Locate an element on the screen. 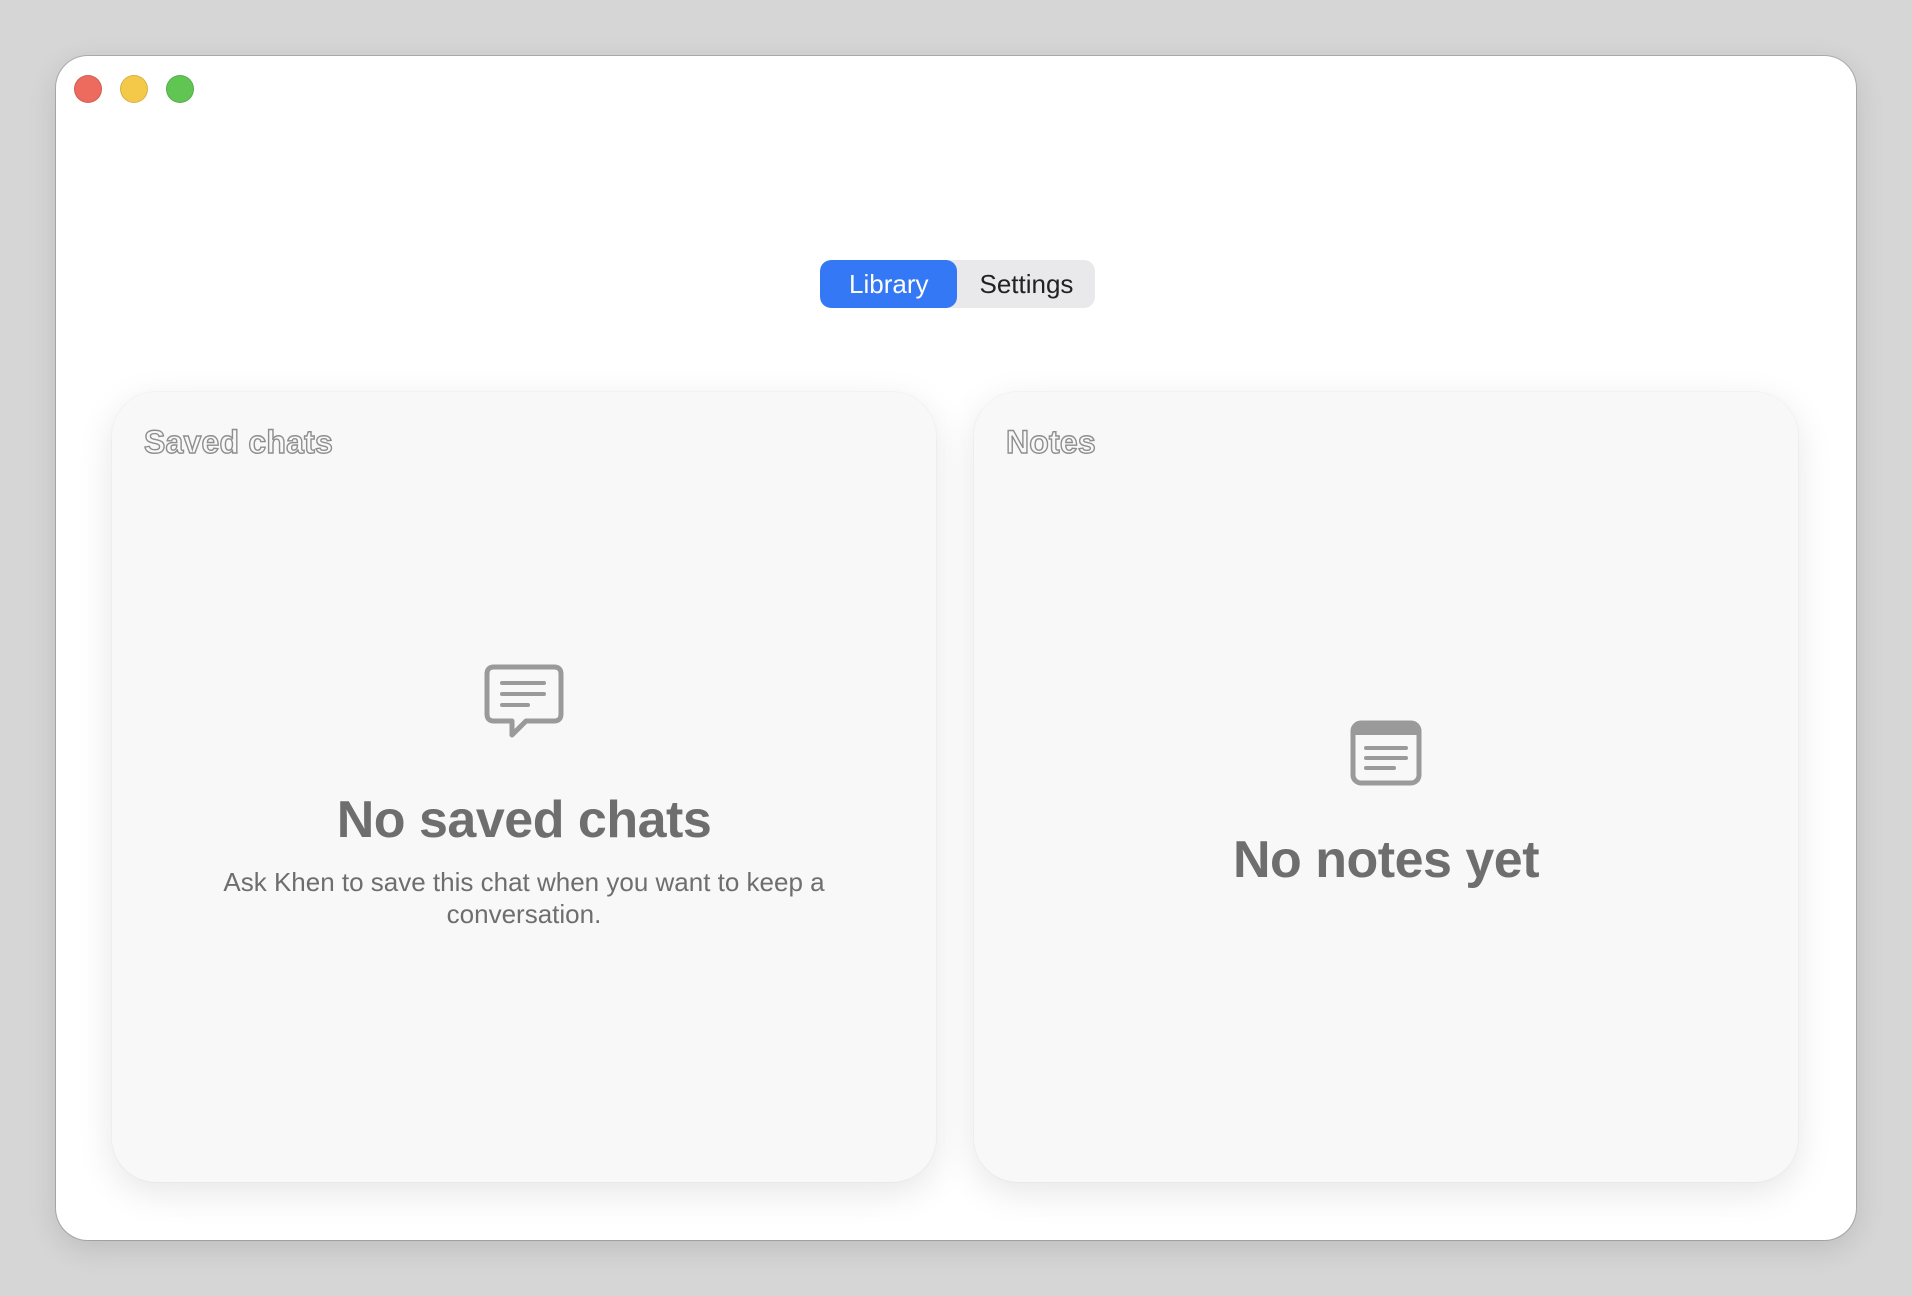  note-document-icon is located at coordinates (1386, 753).